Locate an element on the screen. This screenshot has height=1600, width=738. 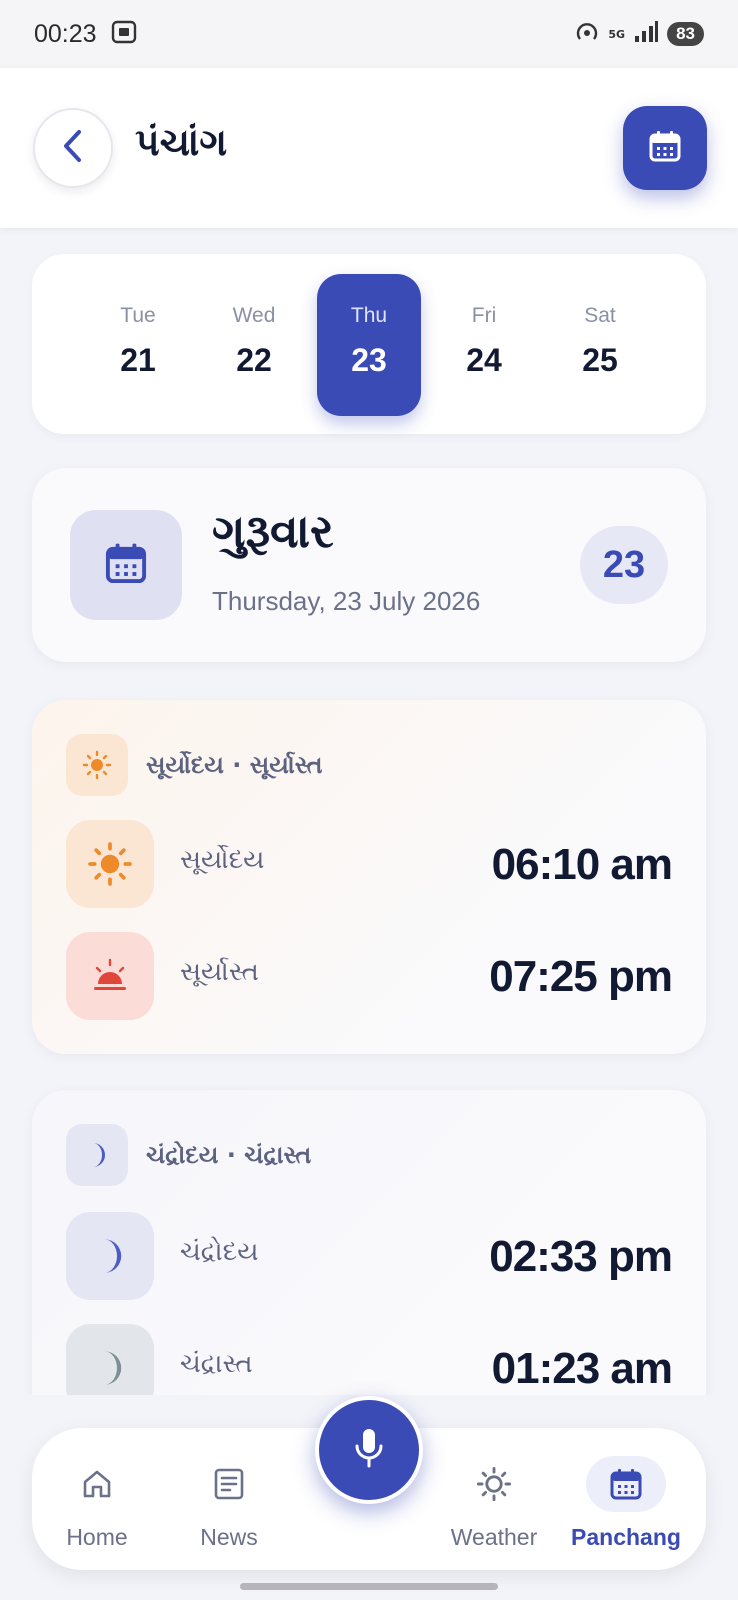
sun-section-title: સૂર્યોદય · સૂર્યાસ્ત is located at coordinates (234, 765).